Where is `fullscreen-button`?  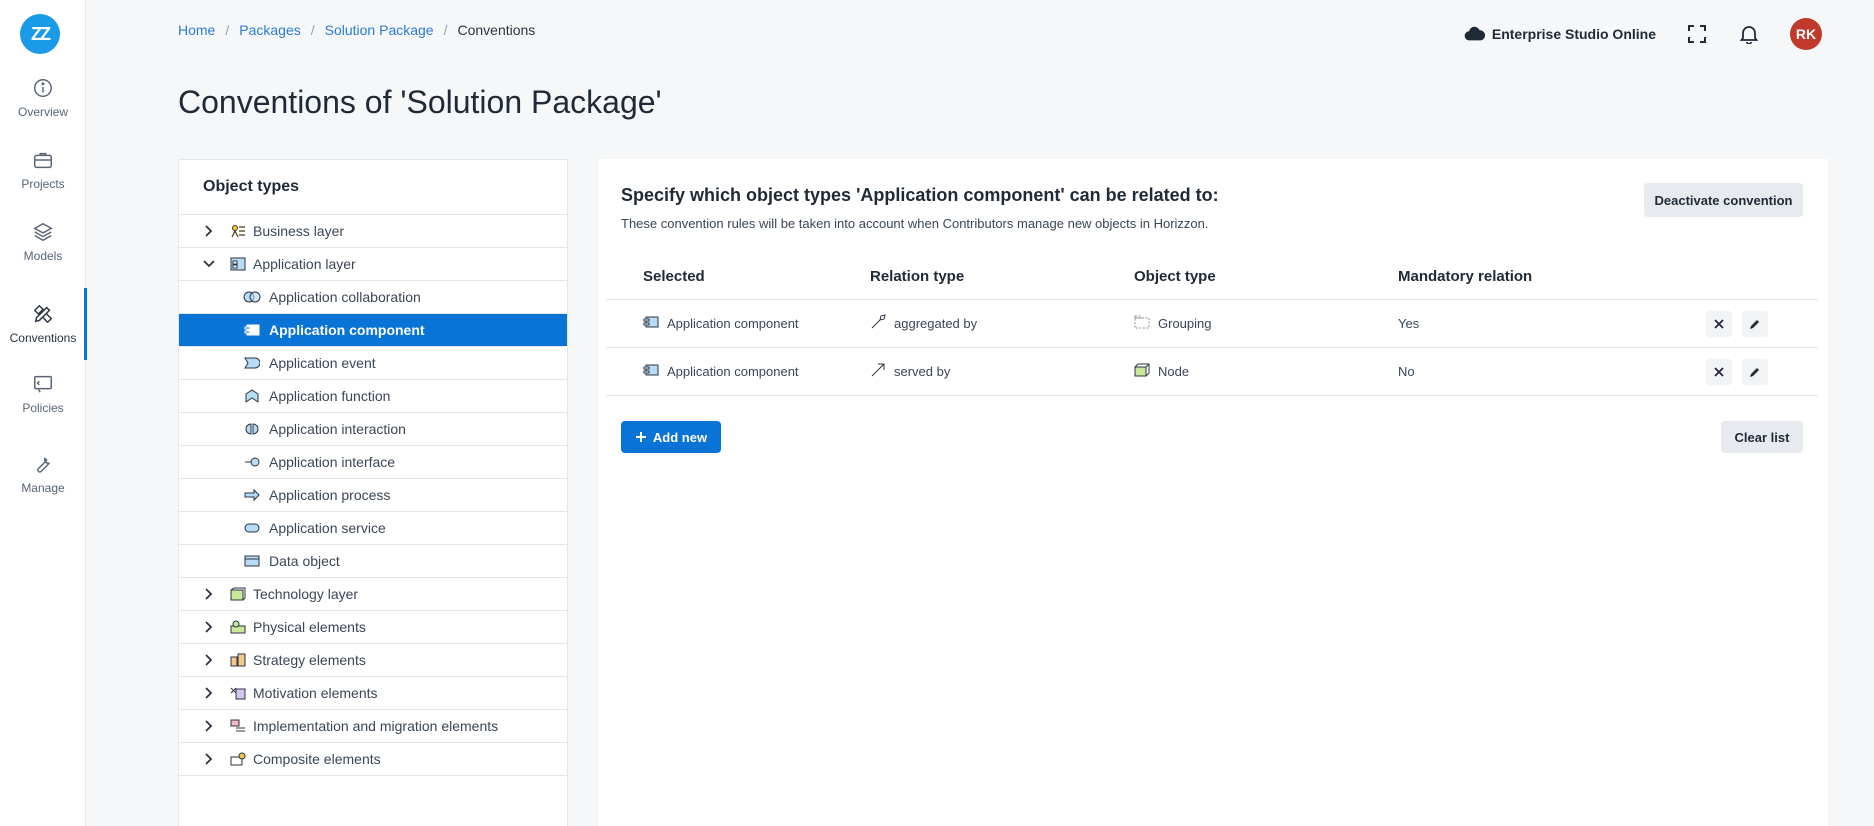 fullscreen-button is located at coordinates (1697, 34).